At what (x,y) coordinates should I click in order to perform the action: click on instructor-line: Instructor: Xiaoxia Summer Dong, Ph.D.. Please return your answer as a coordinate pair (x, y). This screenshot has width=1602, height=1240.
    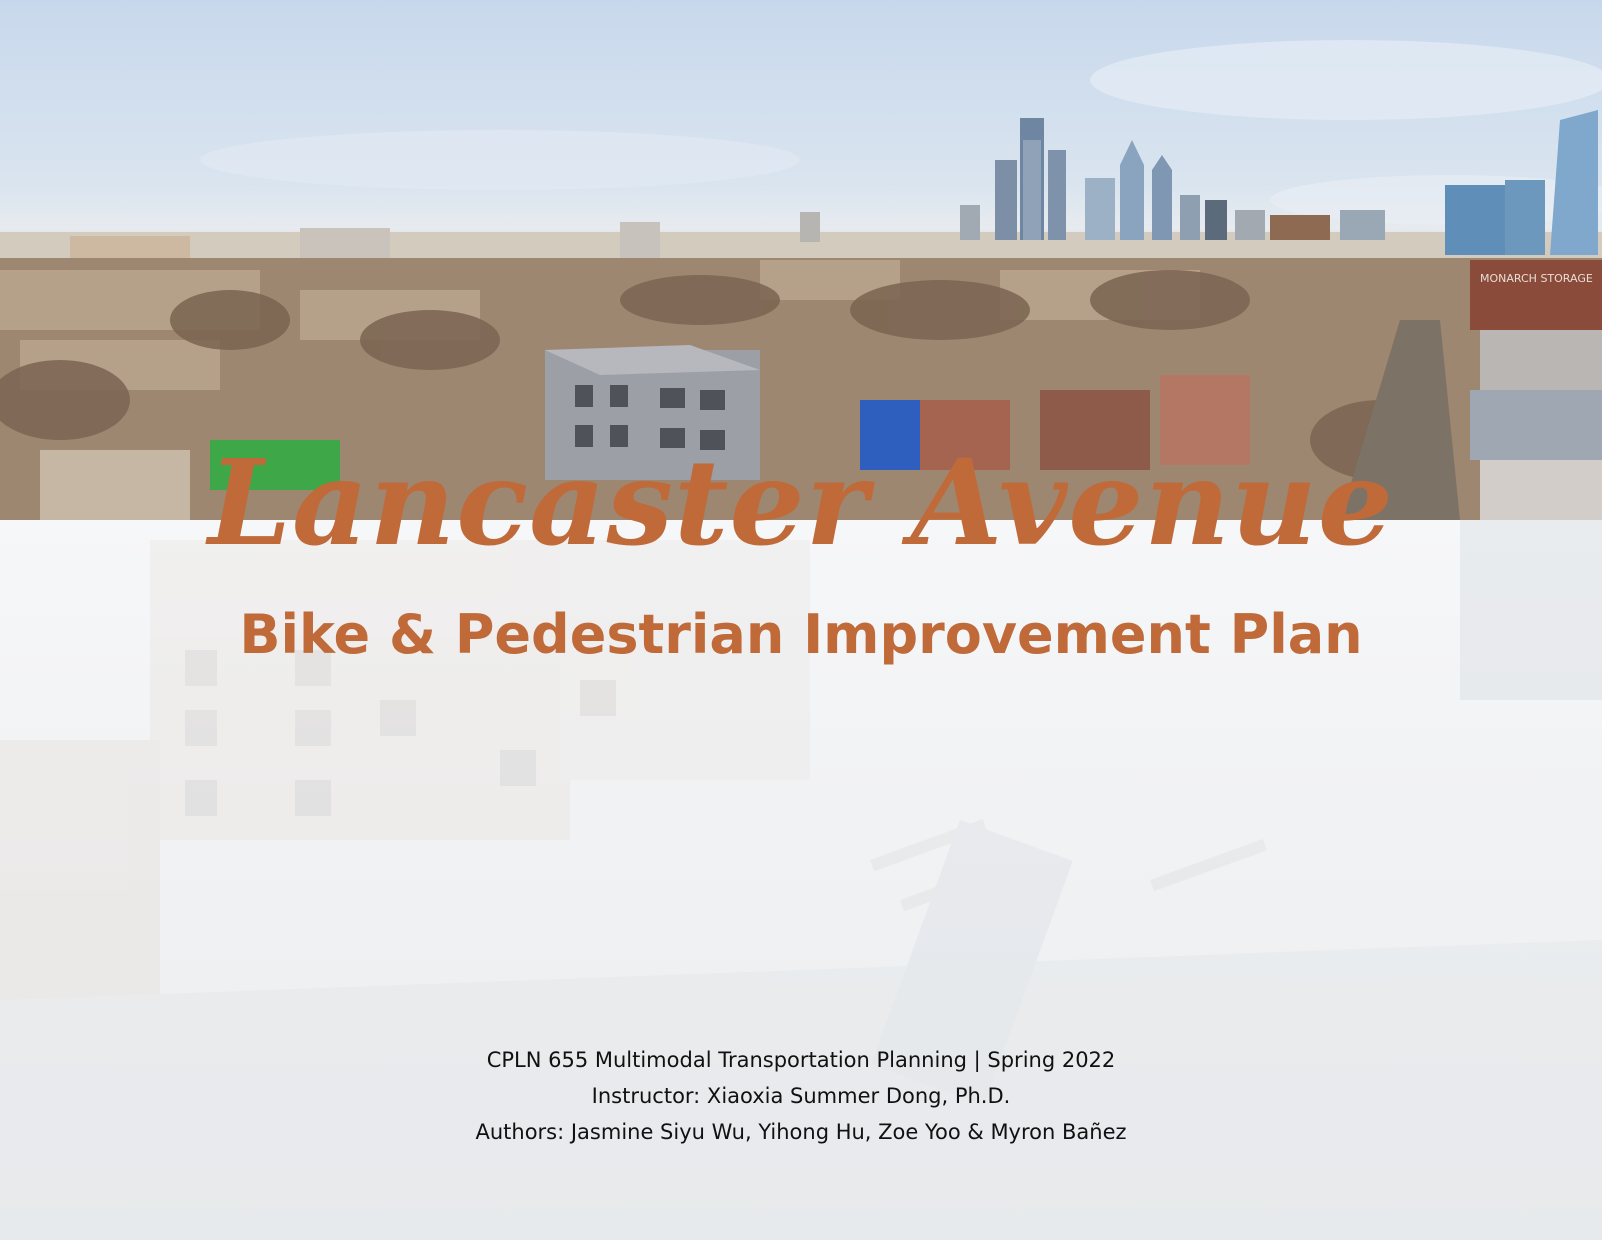
    Looking at the image, I should click on (801, 1096).